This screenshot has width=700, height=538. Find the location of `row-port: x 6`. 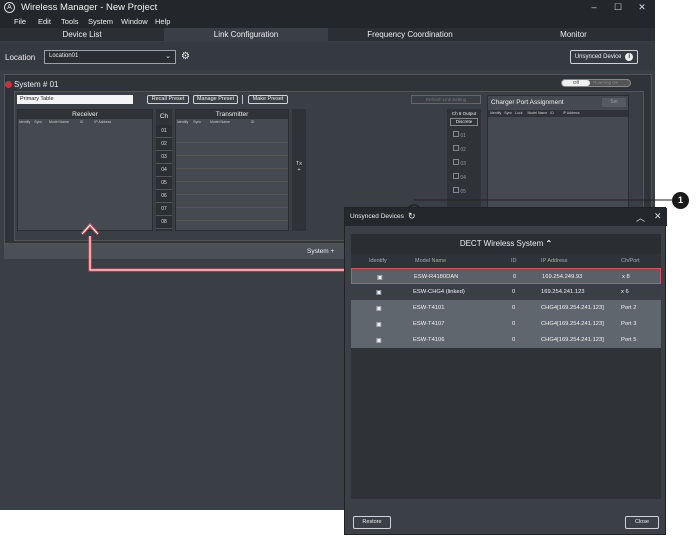

row-port: x 6 is located at coordinates (625, 292).